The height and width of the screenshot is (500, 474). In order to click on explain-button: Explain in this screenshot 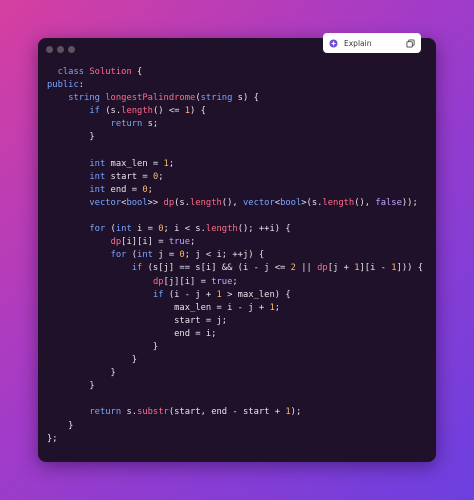, I will do `click(372, 43)`.